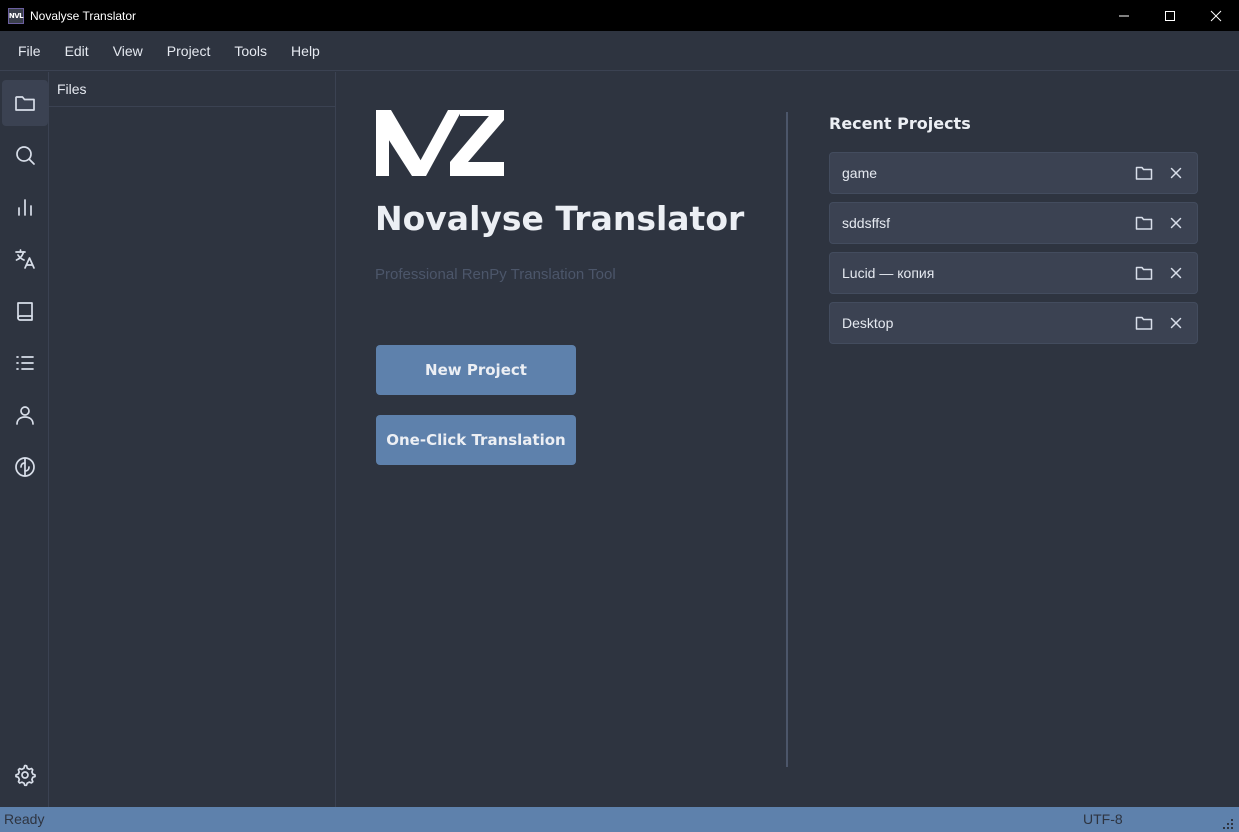 The width and height of the screenshot is (1239, 832). I want to click on activity-ai-button, so click(25, 467).